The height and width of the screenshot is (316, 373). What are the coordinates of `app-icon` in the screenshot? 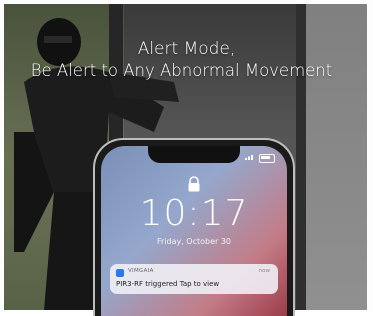 It's located at (120, 273).